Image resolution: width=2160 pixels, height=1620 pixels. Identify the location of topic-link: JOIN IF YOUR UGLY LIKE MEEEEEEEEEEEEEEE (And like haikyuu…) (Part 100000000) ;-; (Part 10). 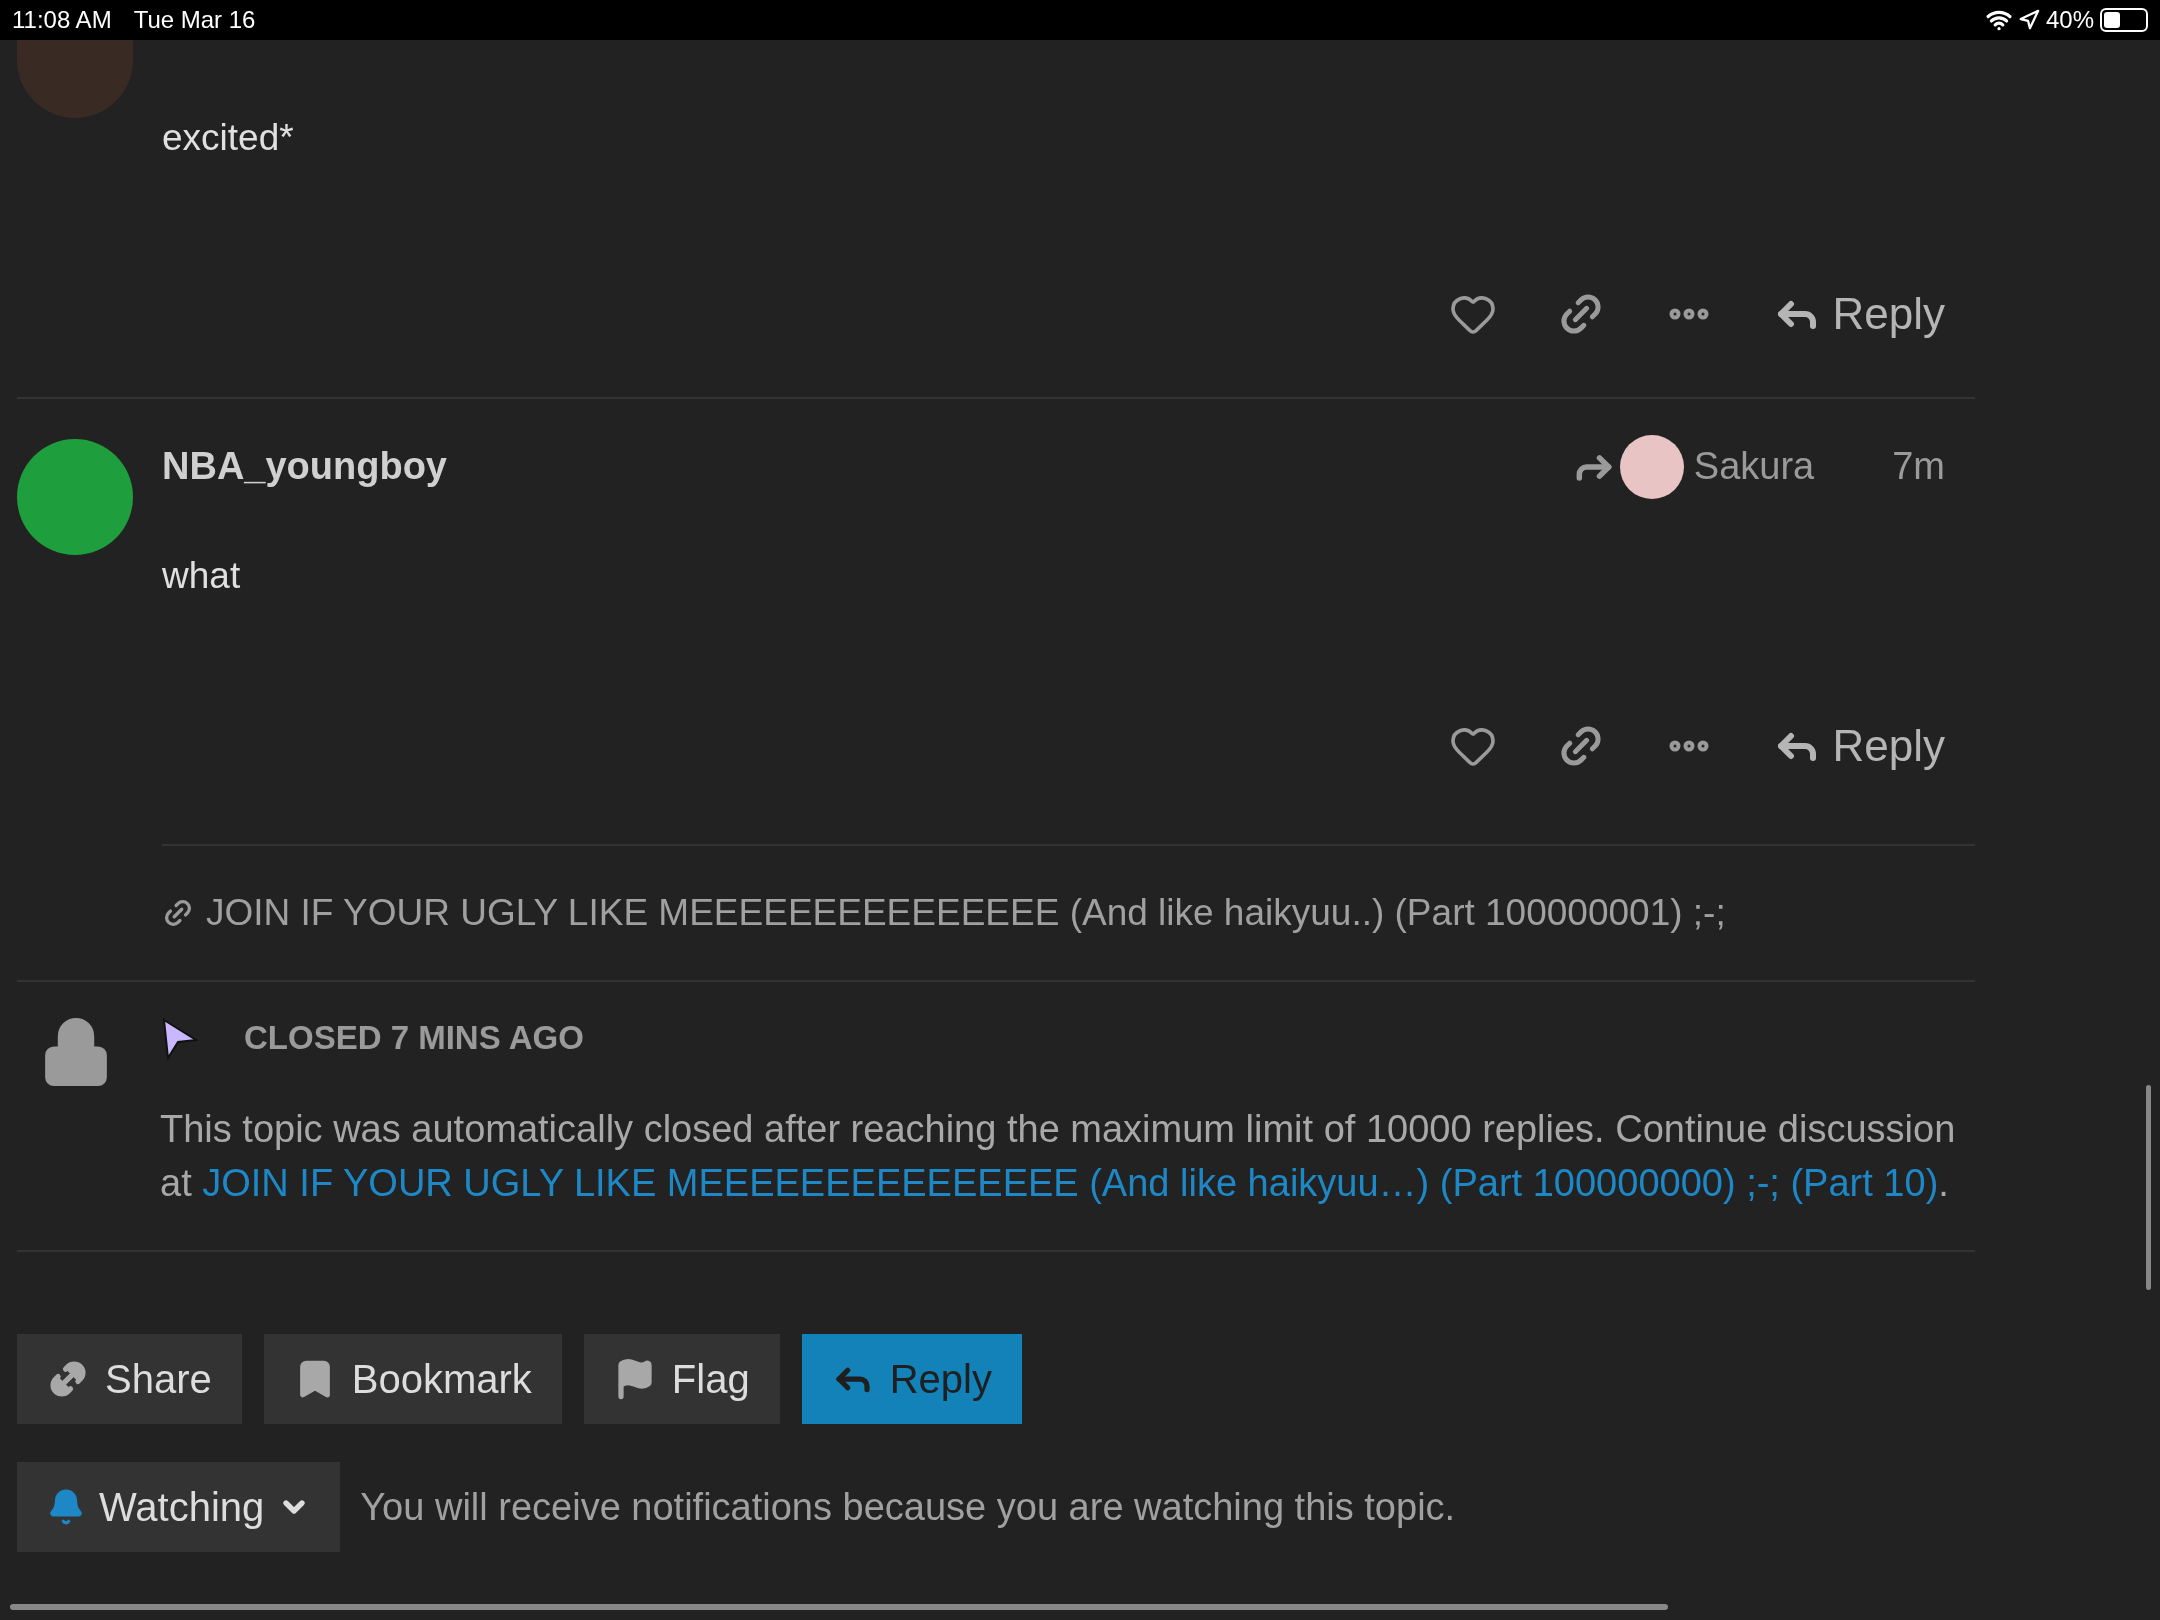
(1070, 1183).